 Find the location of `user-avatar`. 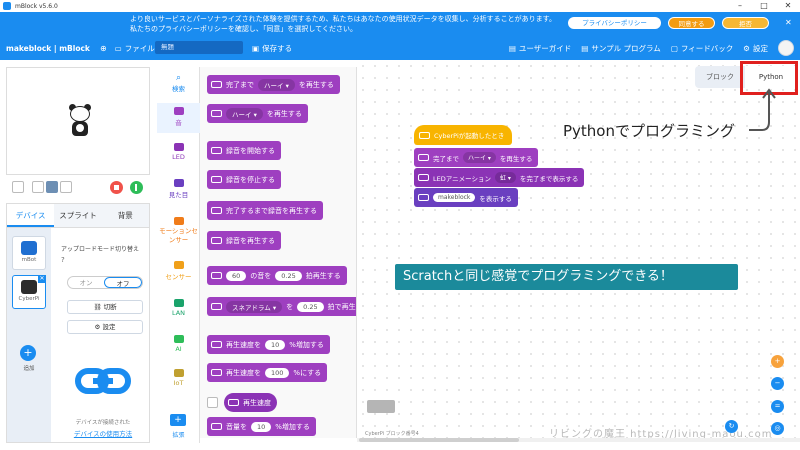

user-avatar is located at coordinates (786, 48).